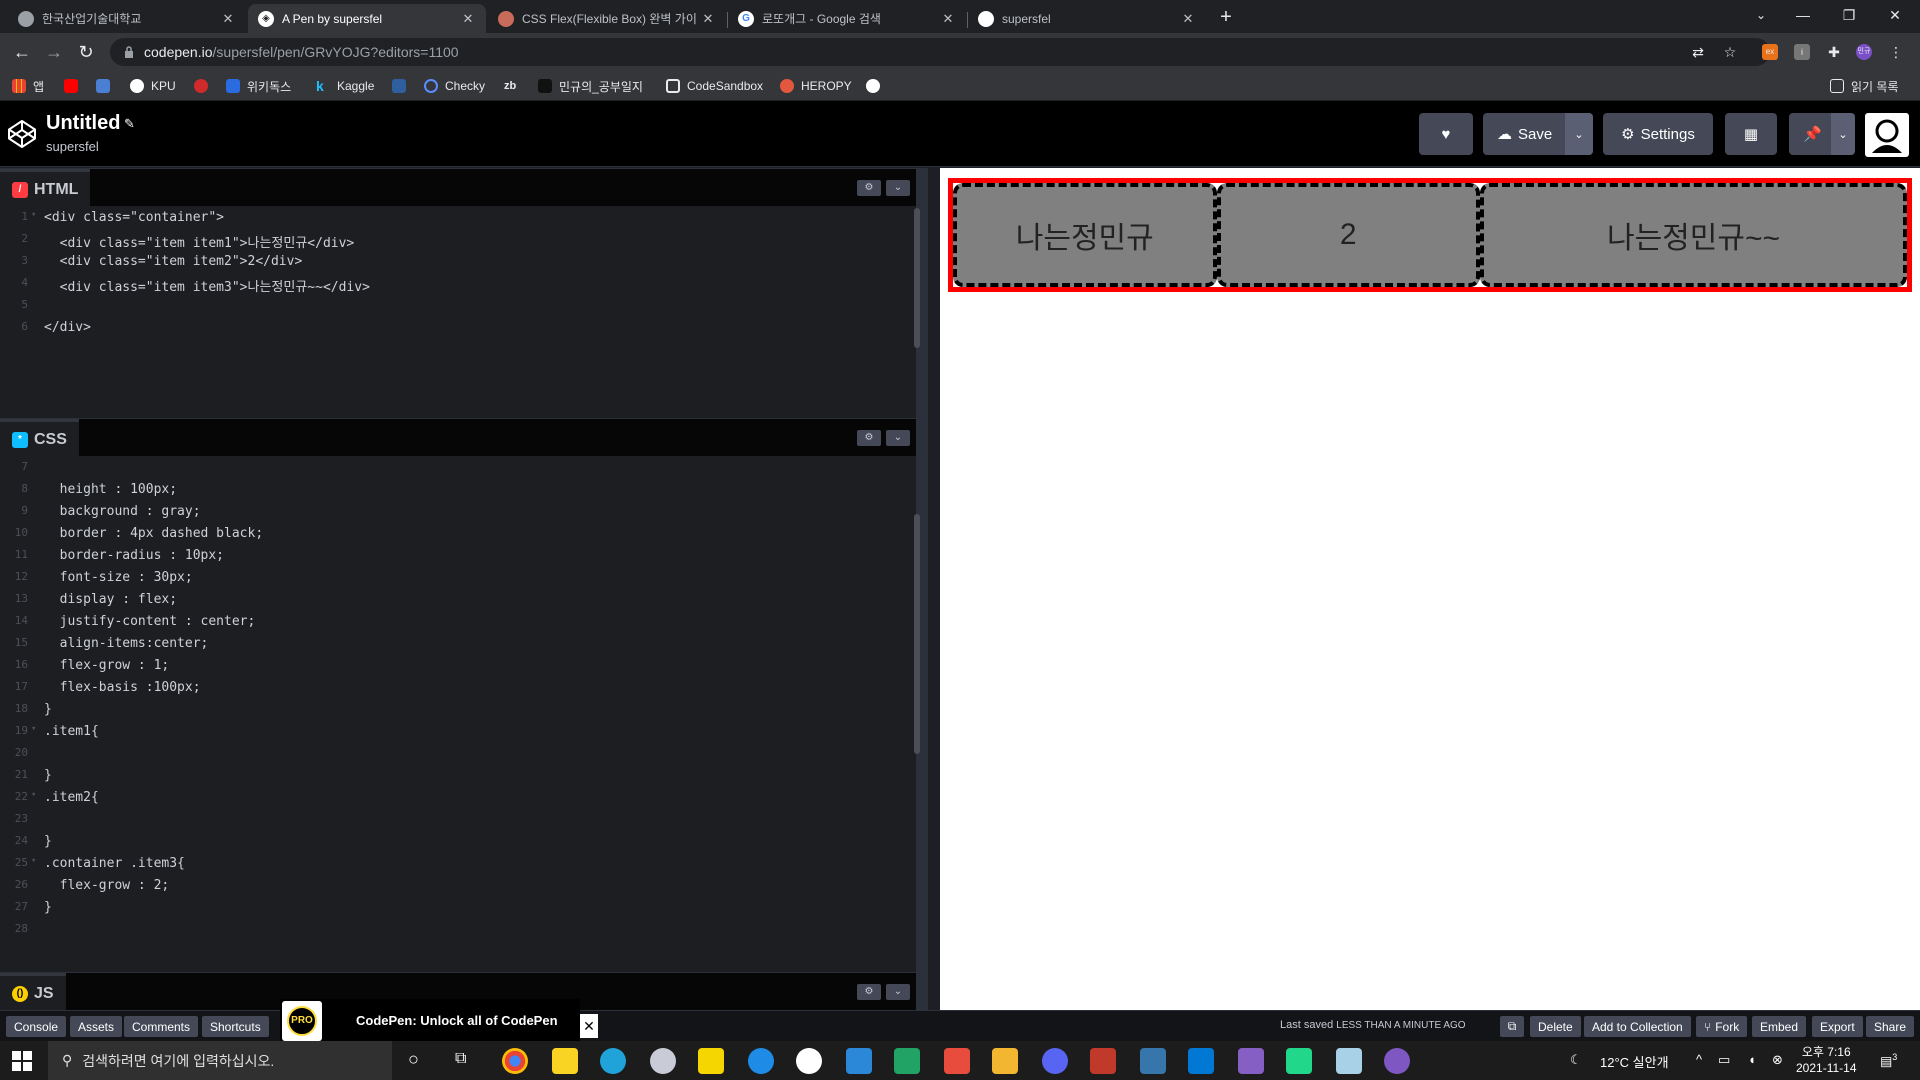  Describe the element at coordinates (345, 86) in the screenshot. I see `bookmark-kaggle: k Kaggle` at that location.